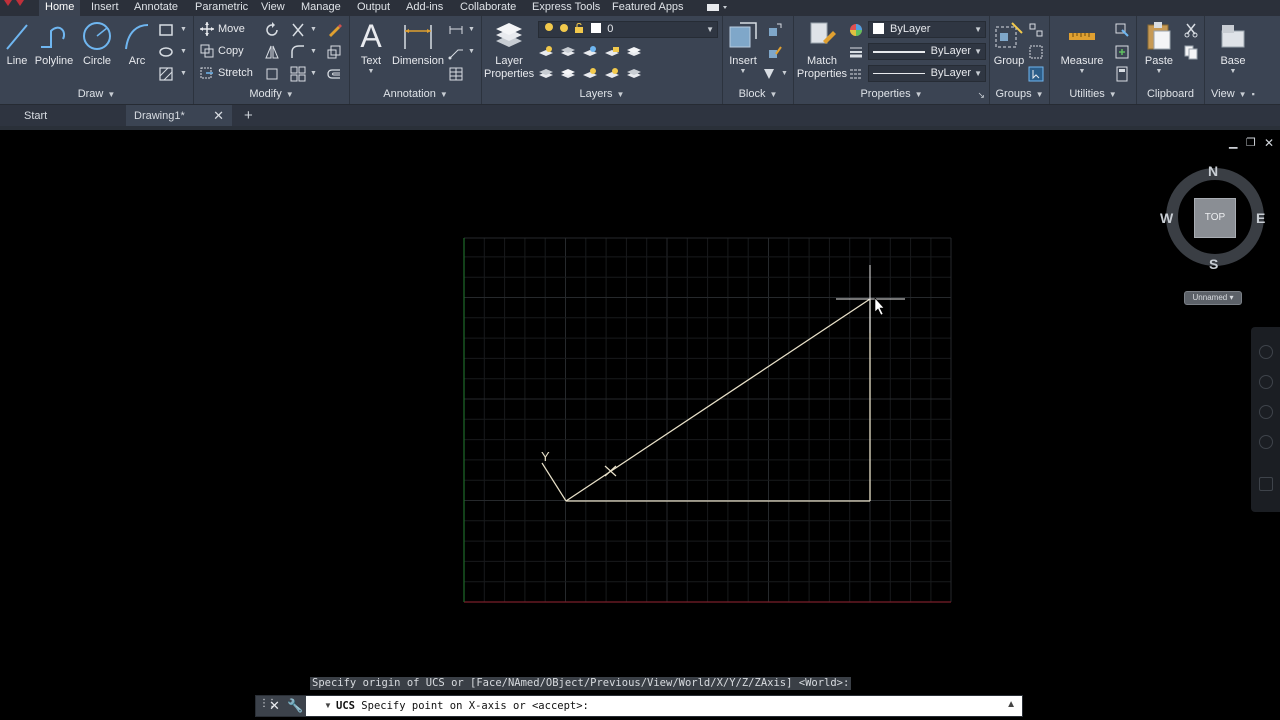 This screenshot has height=720, width=1280. I want to click on viewcube-east: E, so click(1260, 218).